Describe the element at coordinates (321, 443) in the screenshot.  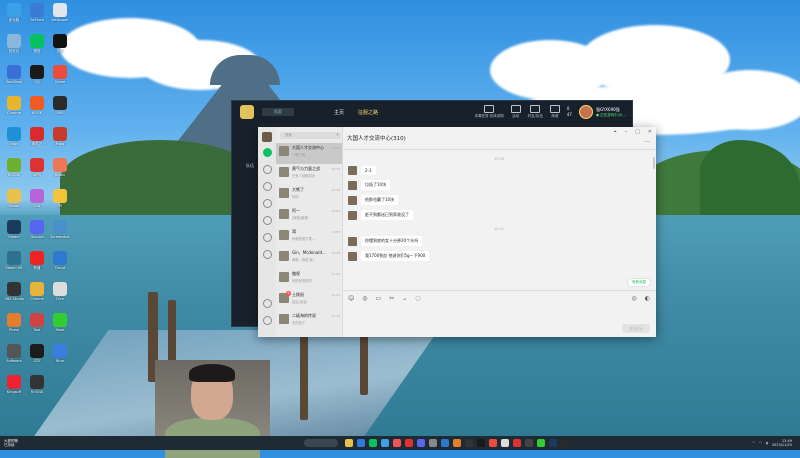
I see `taskbar-search` at that location.